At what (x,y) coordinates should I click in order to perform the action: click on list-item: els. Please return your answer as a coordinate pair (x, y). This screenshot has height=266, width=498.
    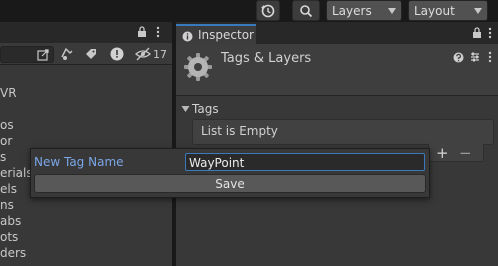
    Looking at the image, I should click on (15, 190).